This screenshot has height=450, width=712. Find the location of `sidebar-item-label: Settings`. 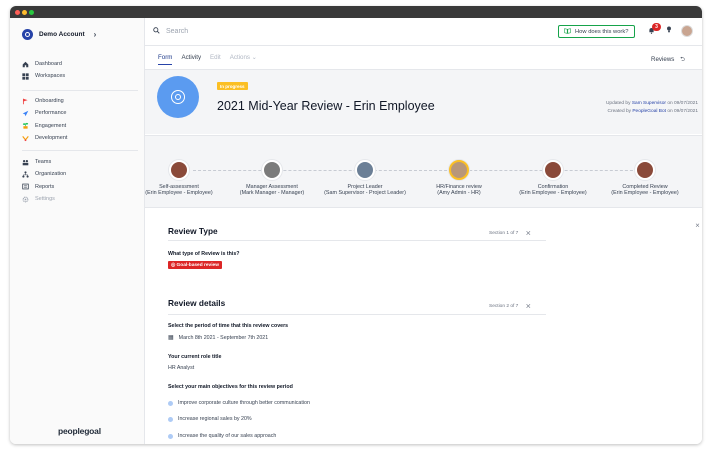

sidebar-item-label: Settings is located at coordinates (45, 199).